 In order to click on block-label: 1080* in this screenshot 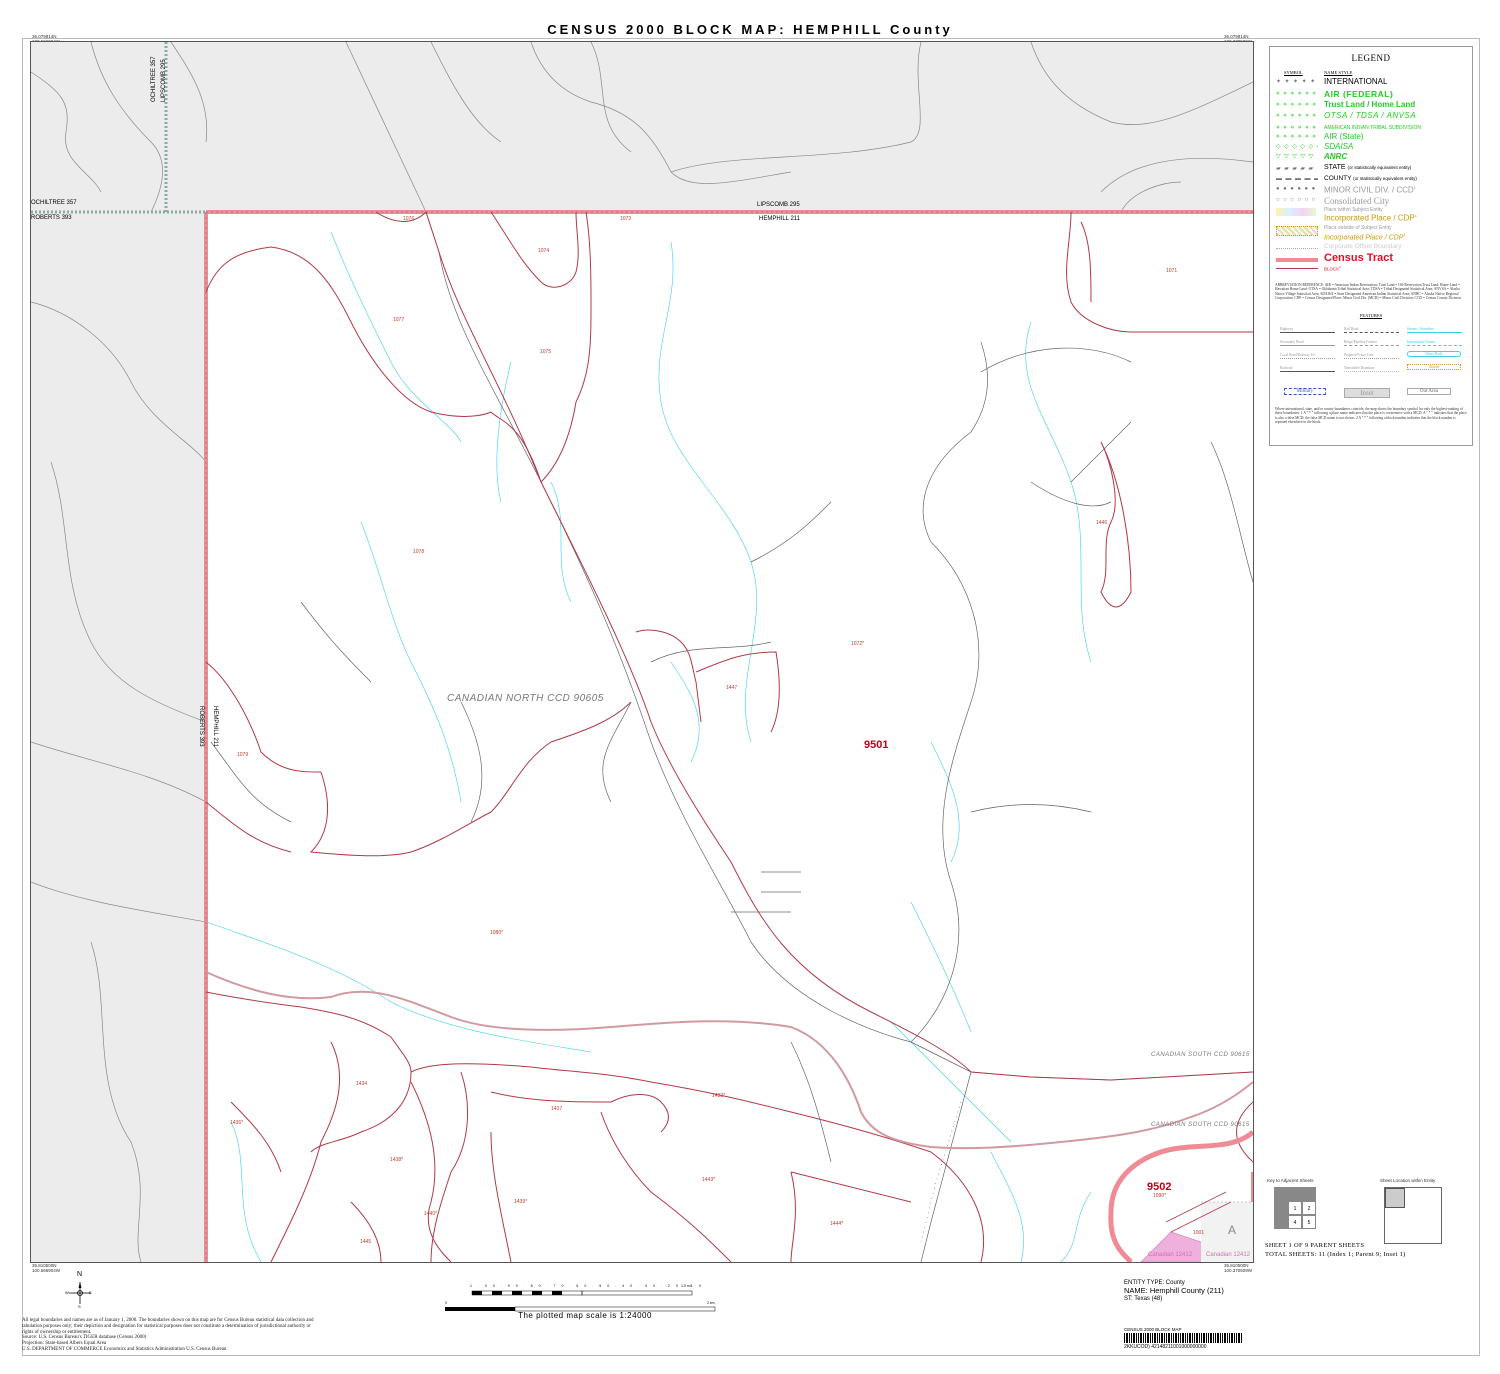, I will do `click(496, 933)`.